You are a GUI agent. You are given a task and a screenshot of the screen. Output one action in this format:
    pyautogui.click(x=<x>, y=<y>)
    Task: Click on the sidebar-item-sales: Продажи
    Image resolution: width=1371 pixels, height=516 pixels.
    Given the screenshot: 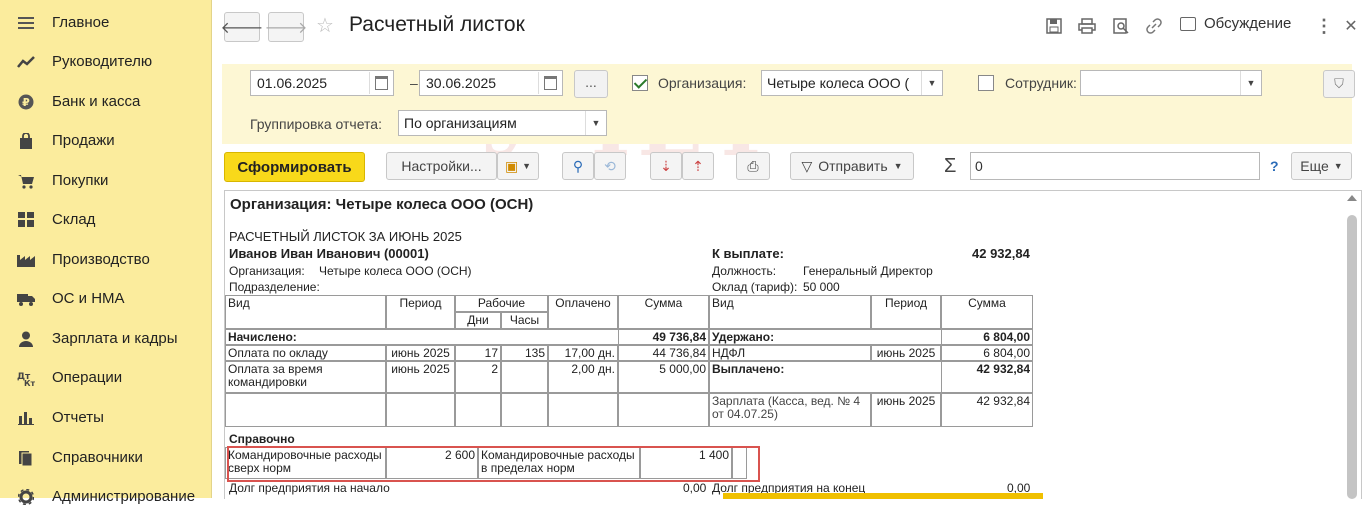 What is the action you would take?
    pyautogui.click(x=105, y=140)
    